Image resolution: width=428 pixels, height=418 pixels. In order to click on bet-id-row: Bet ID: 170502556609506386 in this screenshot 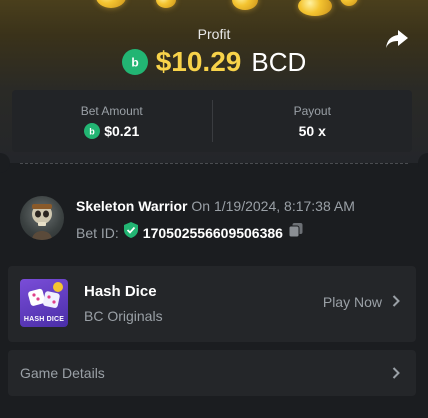, I will do `click(190, 232)`.